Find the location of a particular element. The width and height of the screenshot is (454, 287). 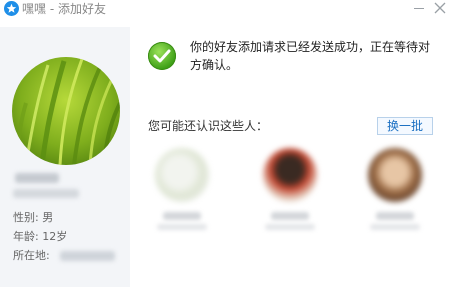

window-title: 嘿嘿 - 添加好友 is located at coordinates (64, 9).